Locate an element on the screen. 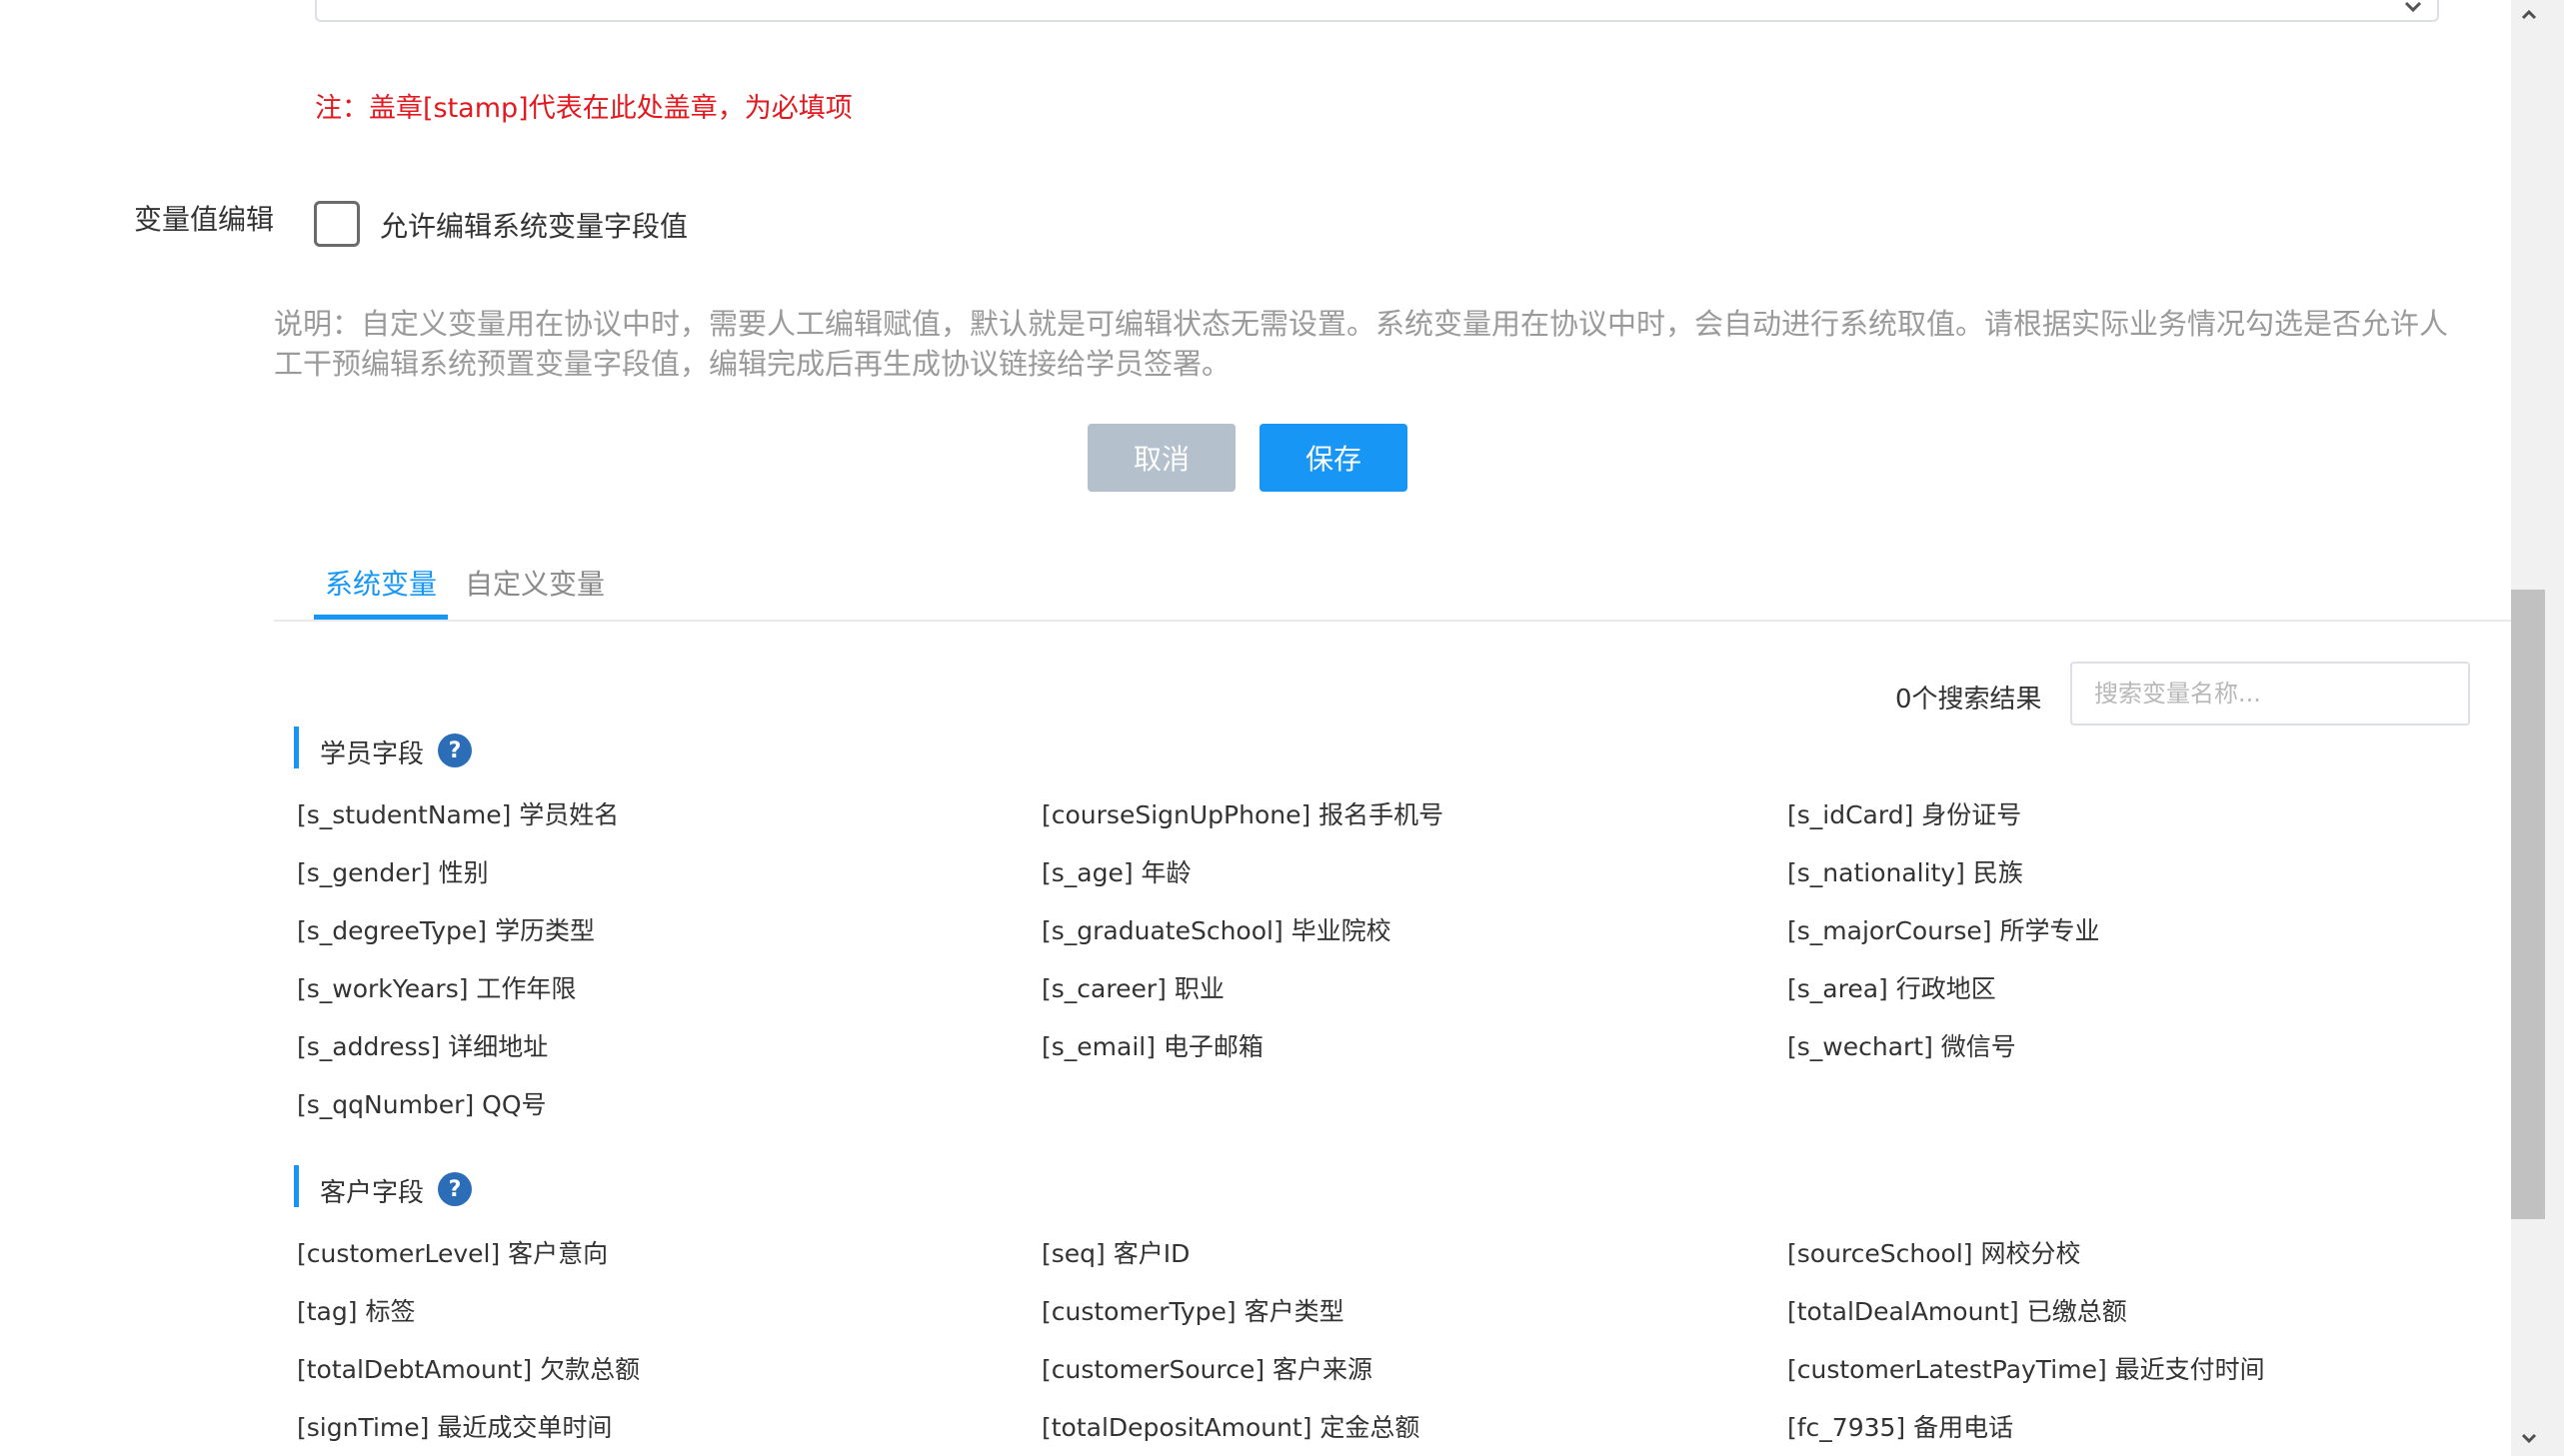  variable-item: [s_studentName] 学员姓名 is located at coordinates (458, 813).